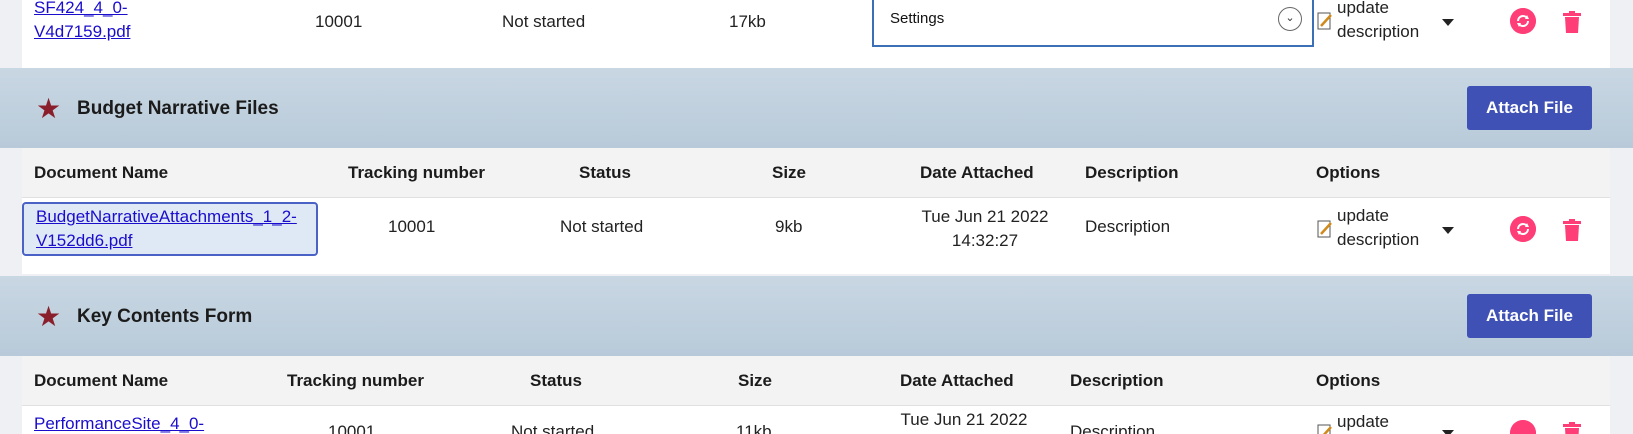 This screenshot has height=434, width=1633. Describe the element at coordinates (985, 229) in the screenshot. I see `date-attached: Tue Jun 21 2022 14:32:27` at that location.